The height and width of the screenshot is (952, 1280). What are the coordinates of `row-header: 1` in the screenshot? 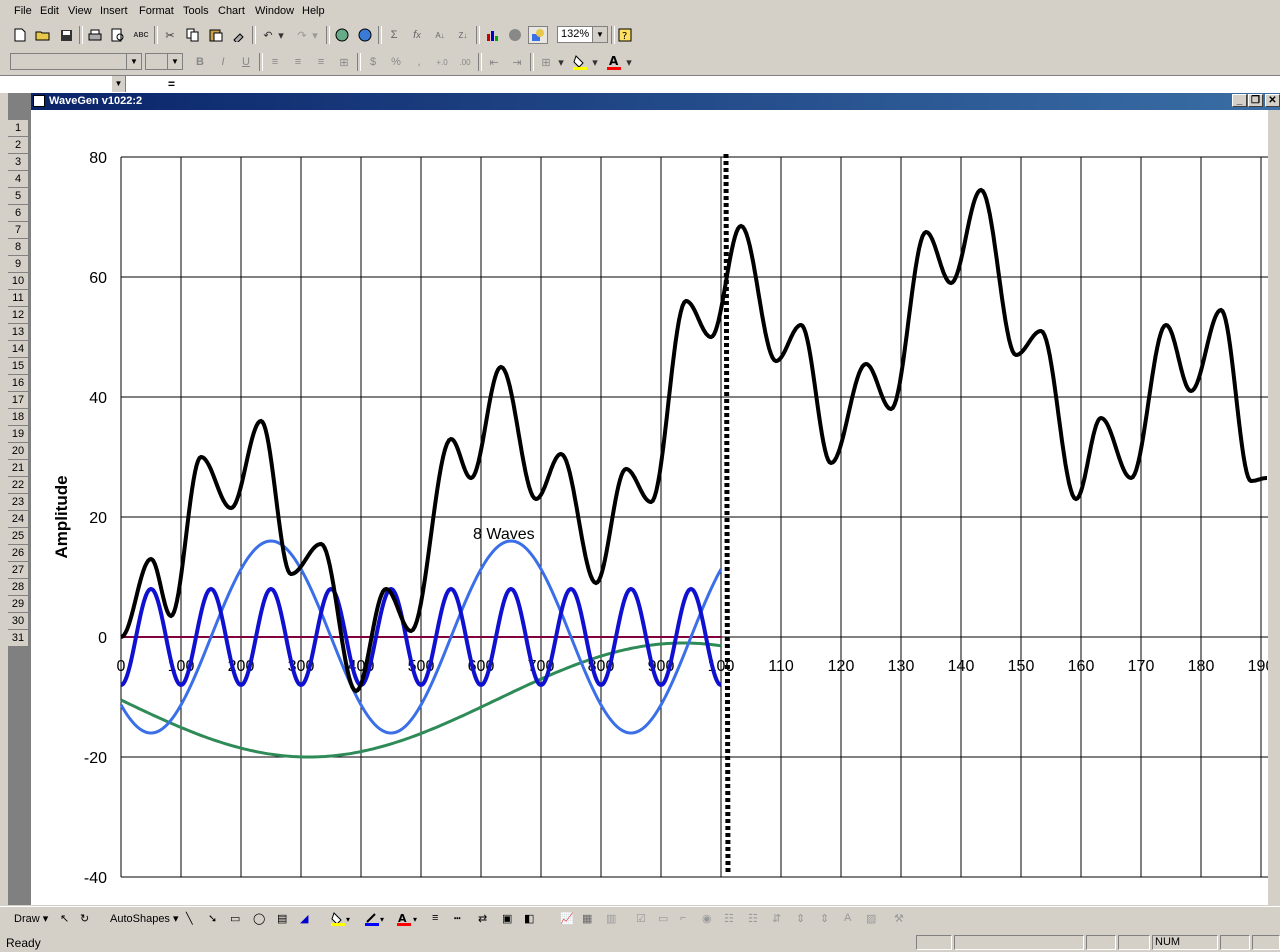 It's located at (18, 128).